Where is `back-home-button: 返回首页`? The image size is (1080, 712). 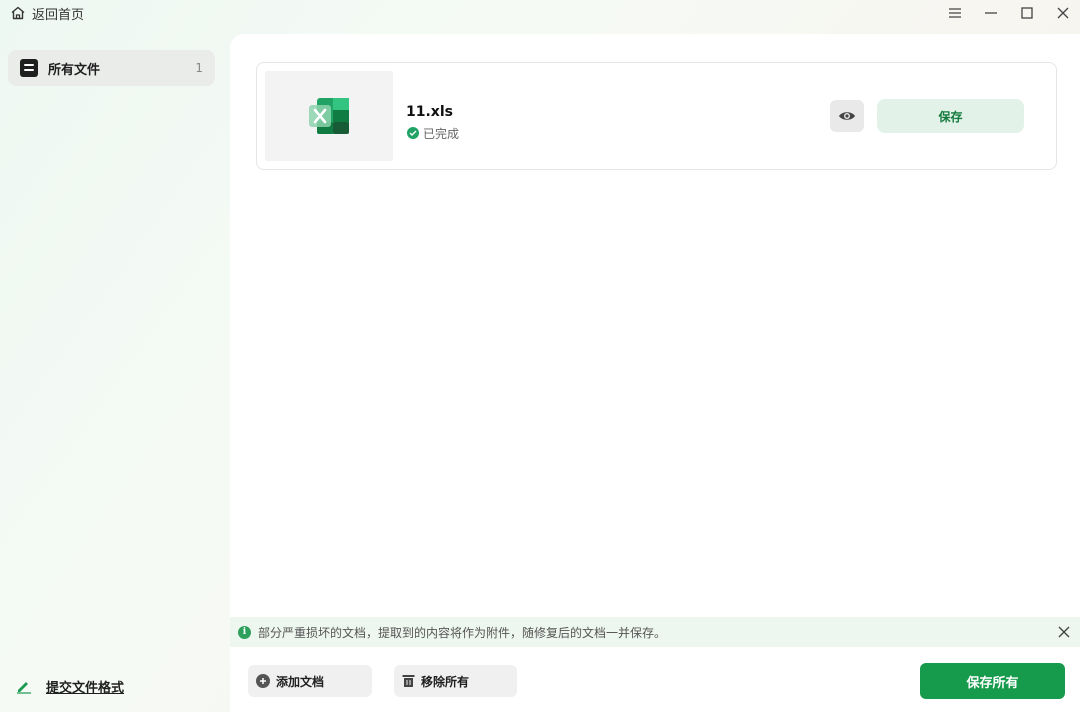
back-home-button: 返回首页 is located at coordinates (47, 13).